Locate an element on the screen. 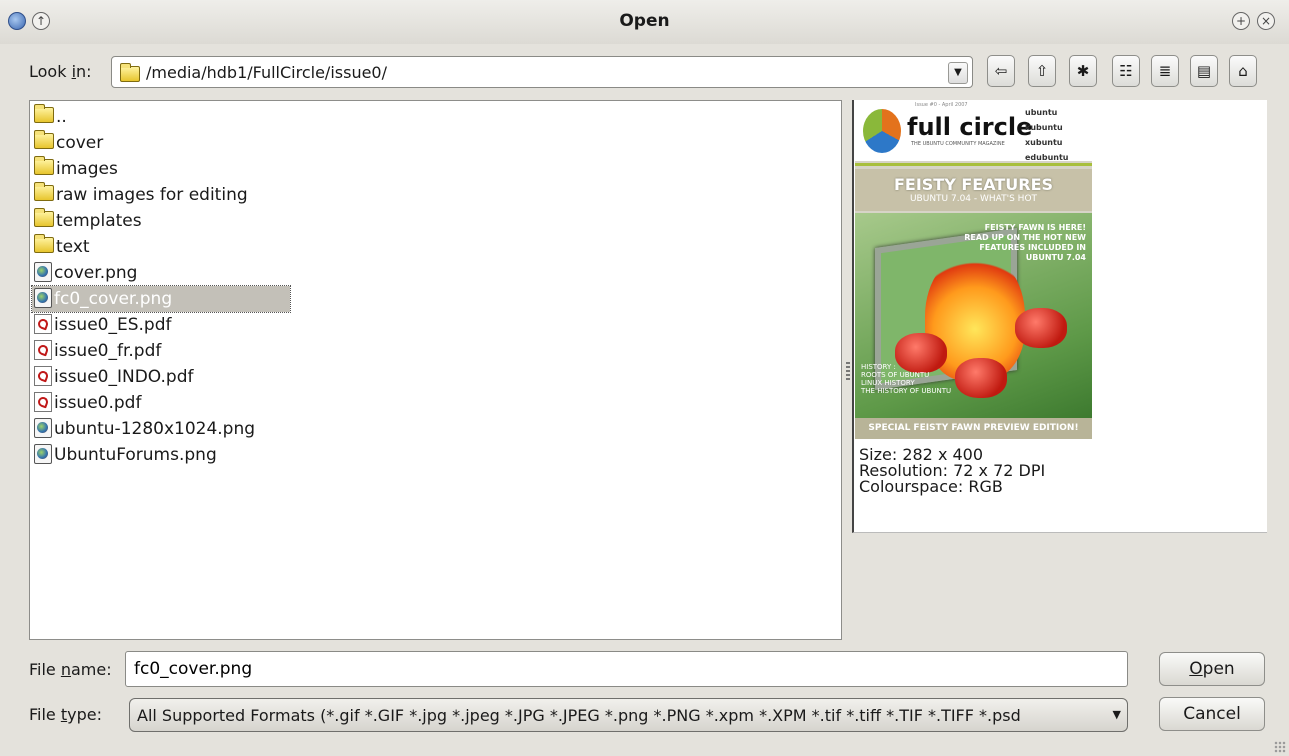 This screenshot has height=756, width=1289. maximize-icon: + is located at coordinates (1241, 21).